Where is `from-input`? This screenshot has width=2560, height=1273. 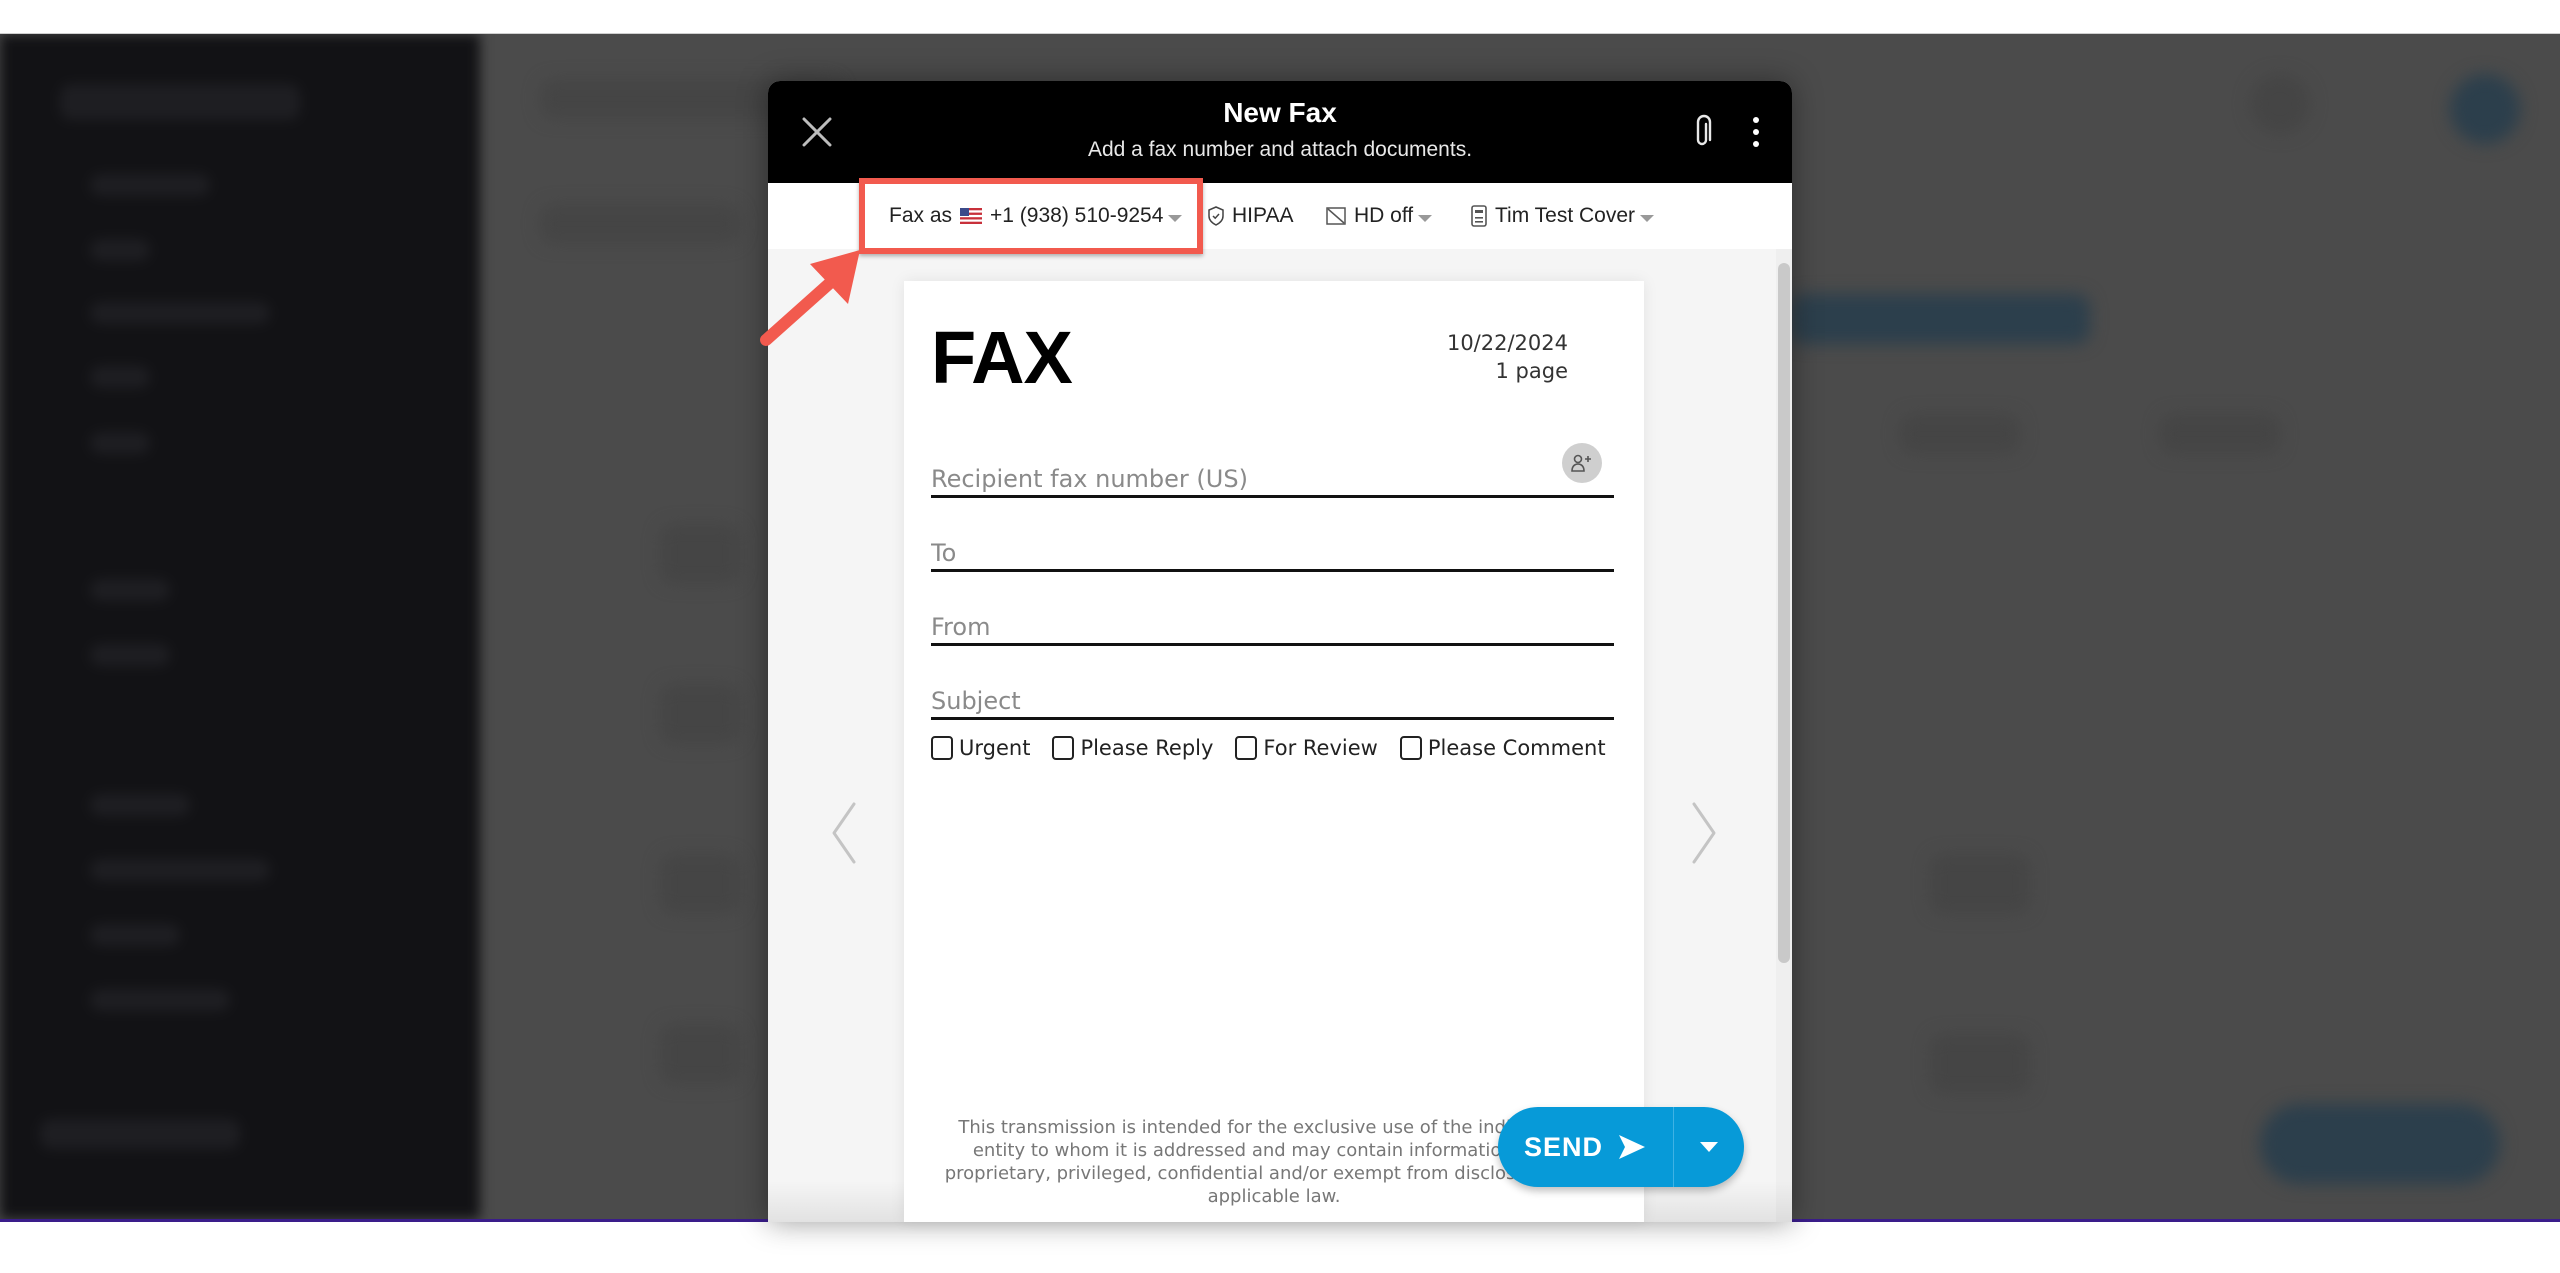 from-input is located at coordinates (1272, 627).